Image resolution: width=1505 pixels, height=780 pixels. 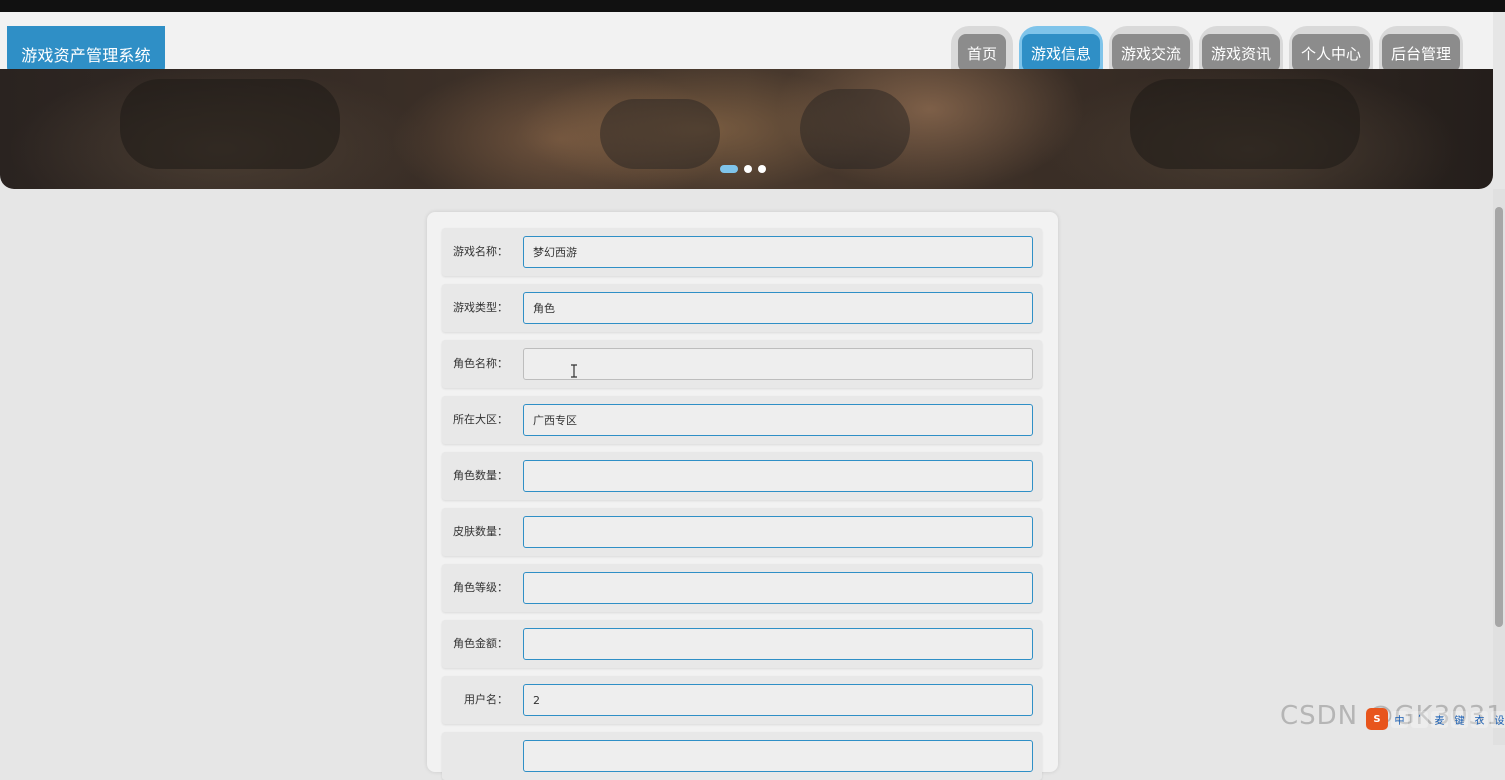 What do you see at coordinates (1240, 53) in the screenshot?
I see `nav-tab-label: 游戏资讯` at bounding box center [1240, 53].